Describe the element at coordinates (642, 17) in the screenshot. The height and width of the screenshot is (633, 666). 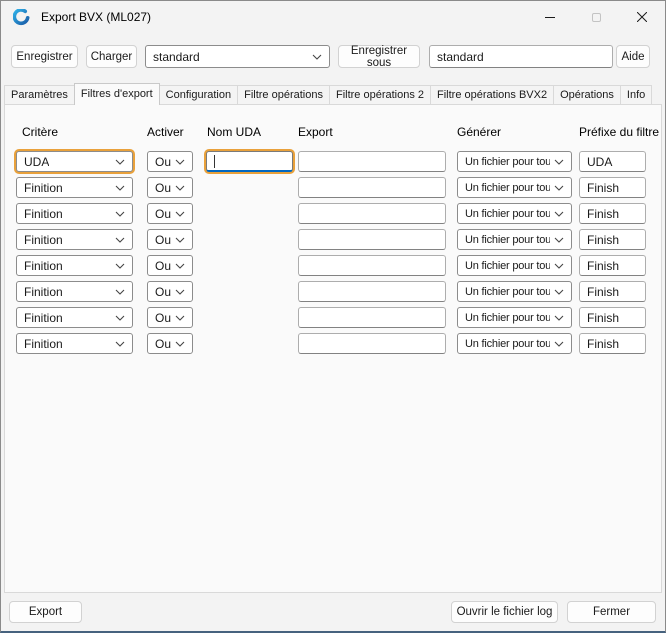
I see `close-button` at that location.